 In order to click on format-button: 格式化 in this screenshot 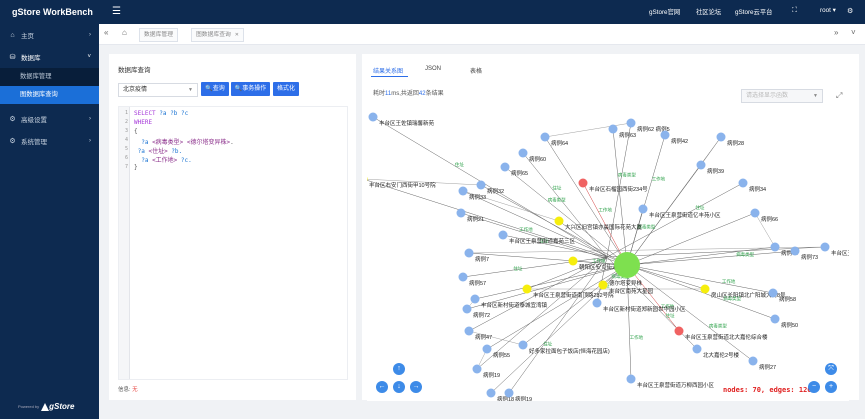, I will do `click(286, 89)`.